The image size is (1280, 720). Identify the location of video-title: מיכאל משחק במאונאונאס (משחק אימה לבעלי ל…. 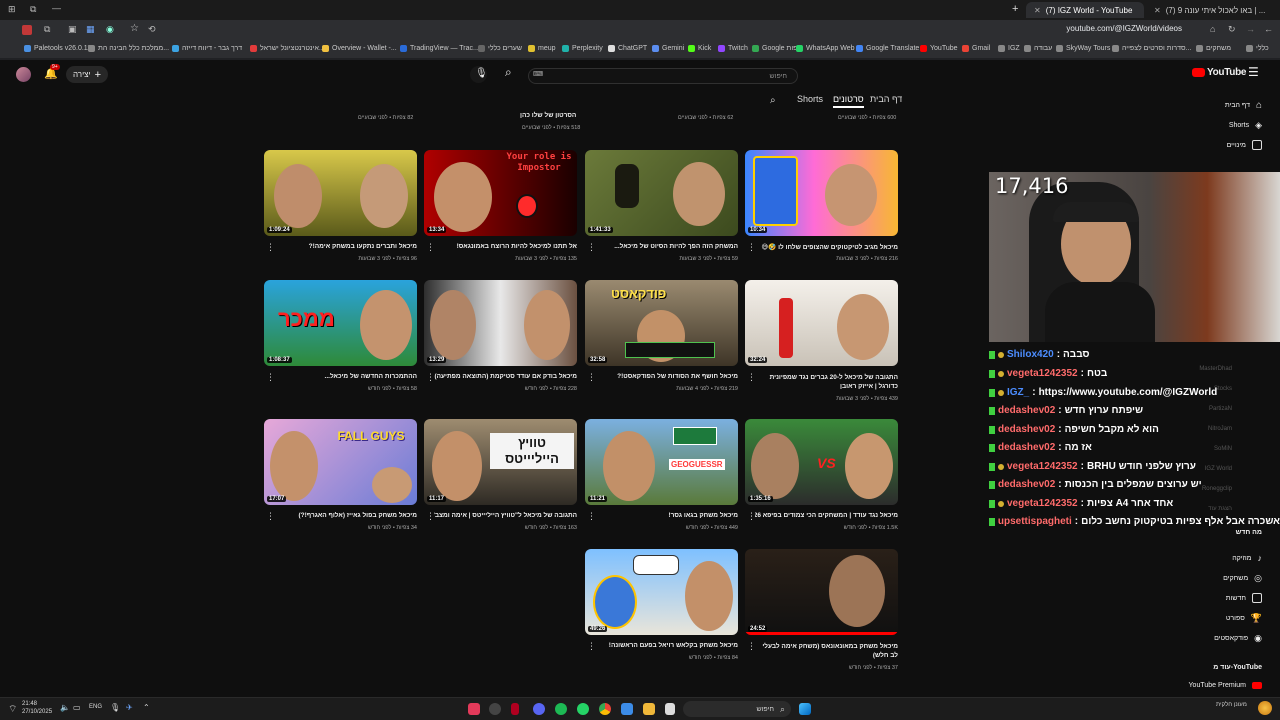
(826, 651).